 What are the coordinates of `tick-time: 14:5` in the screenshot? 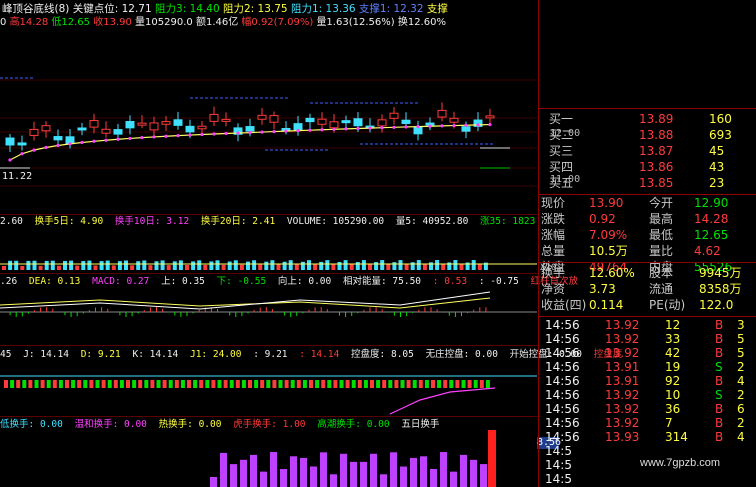 It's located at (558, 465).